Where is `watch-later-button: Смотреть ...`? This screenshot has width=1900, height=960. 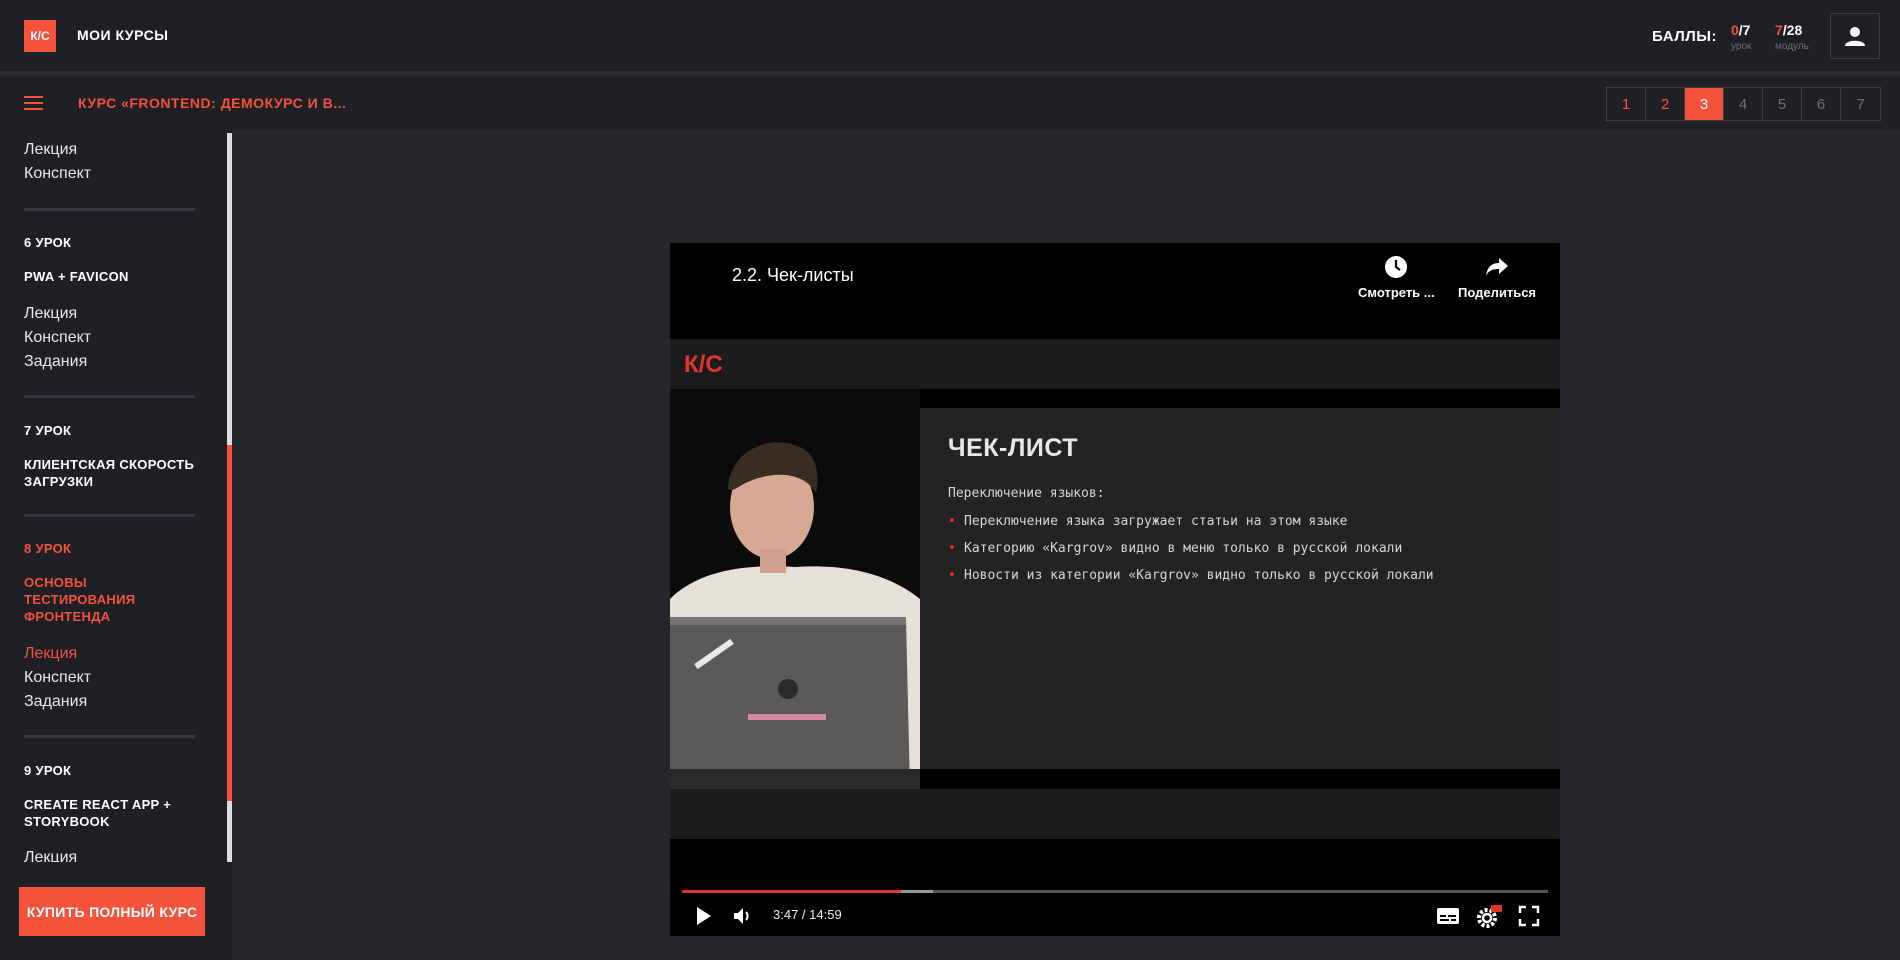 watch-later-button: Смотреть ... is located at coordinates (1396, 277).